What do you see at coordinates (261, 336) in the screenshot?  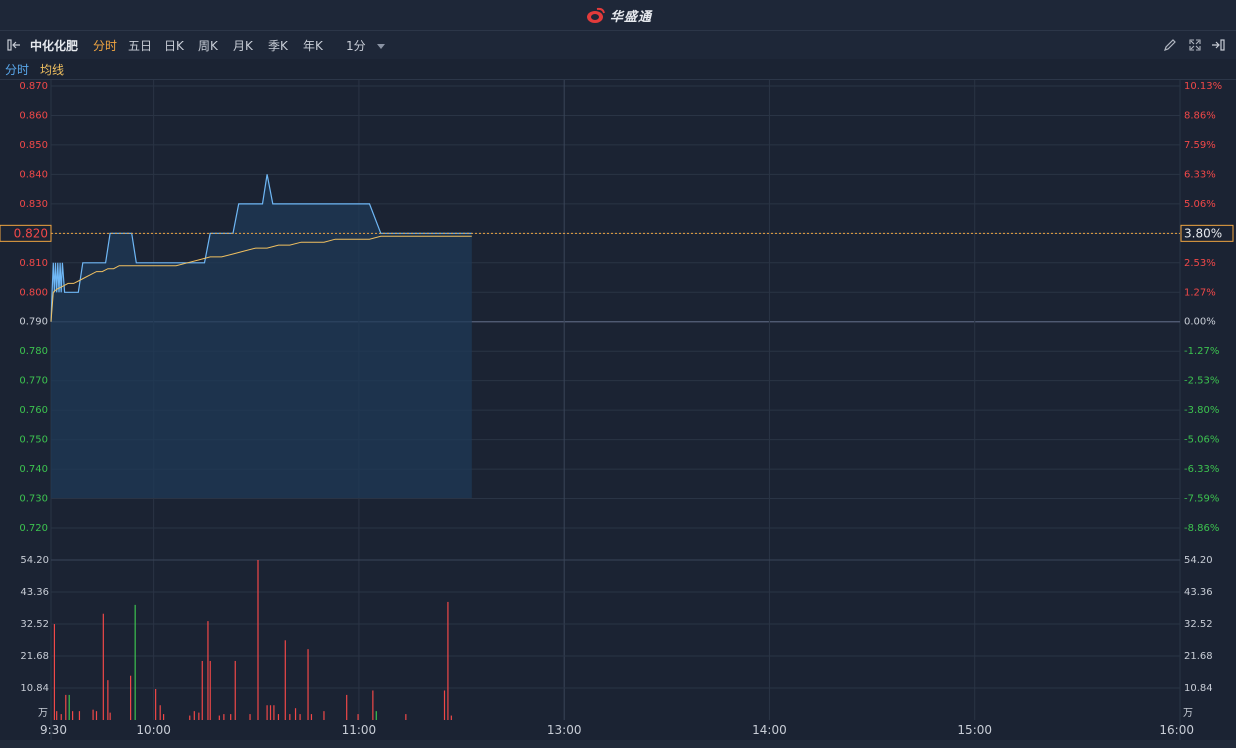 I see `price-area-fill` at bounding box center [261, 336].